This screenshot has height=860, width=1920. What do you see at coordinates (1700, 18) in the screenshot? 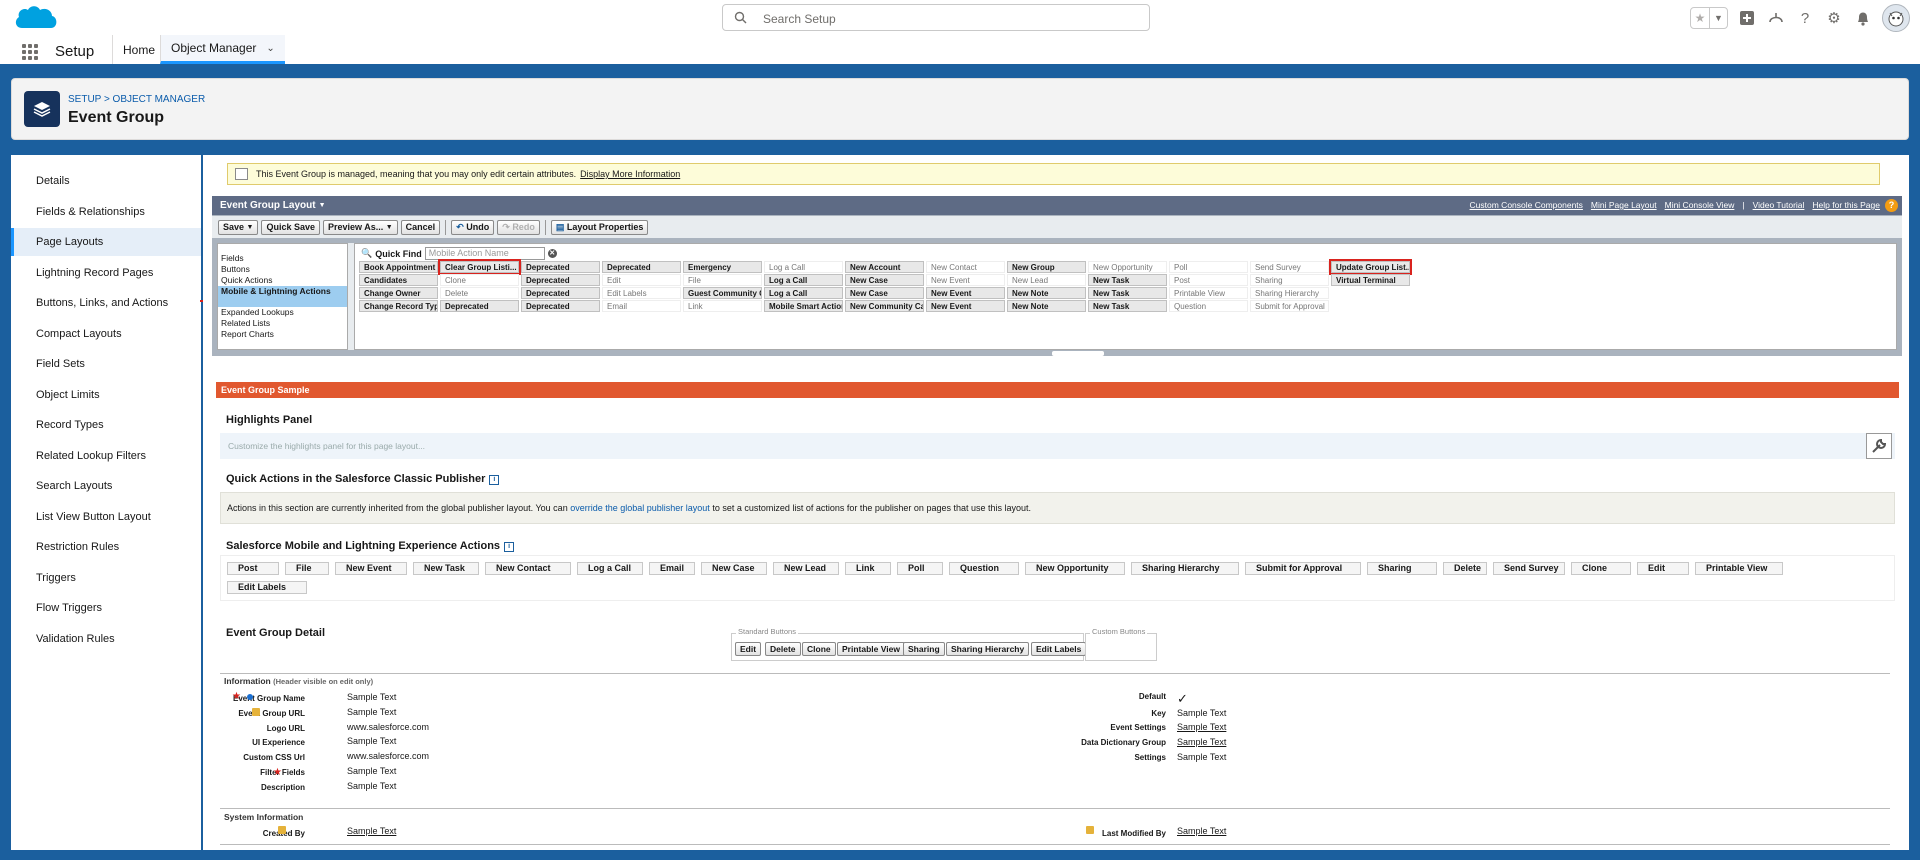
I see `star-icon: ★` at bounding box center [1700, 18].